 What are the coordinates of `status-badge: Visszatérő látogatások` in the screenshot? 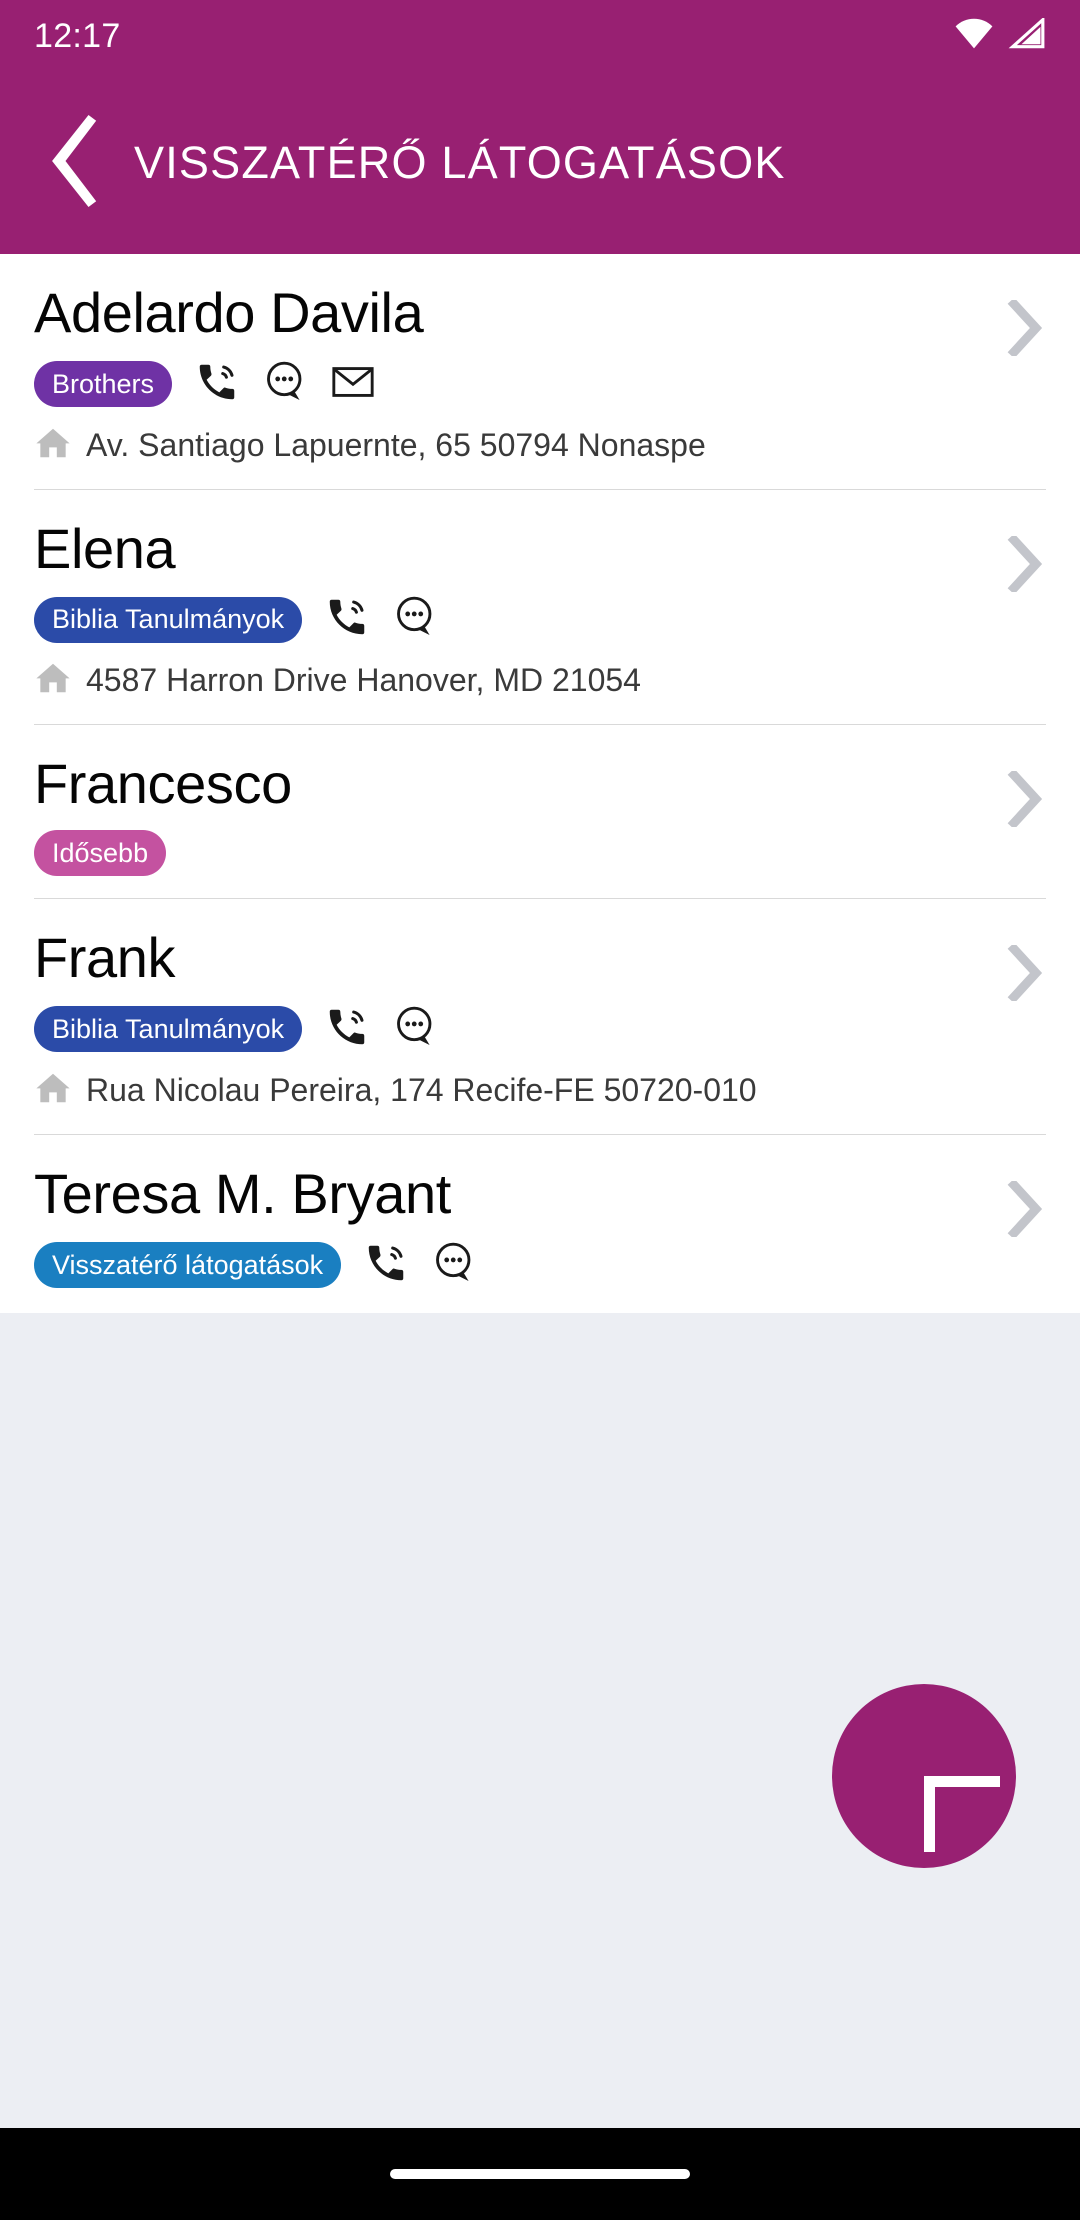 It's located at (188, 1265).